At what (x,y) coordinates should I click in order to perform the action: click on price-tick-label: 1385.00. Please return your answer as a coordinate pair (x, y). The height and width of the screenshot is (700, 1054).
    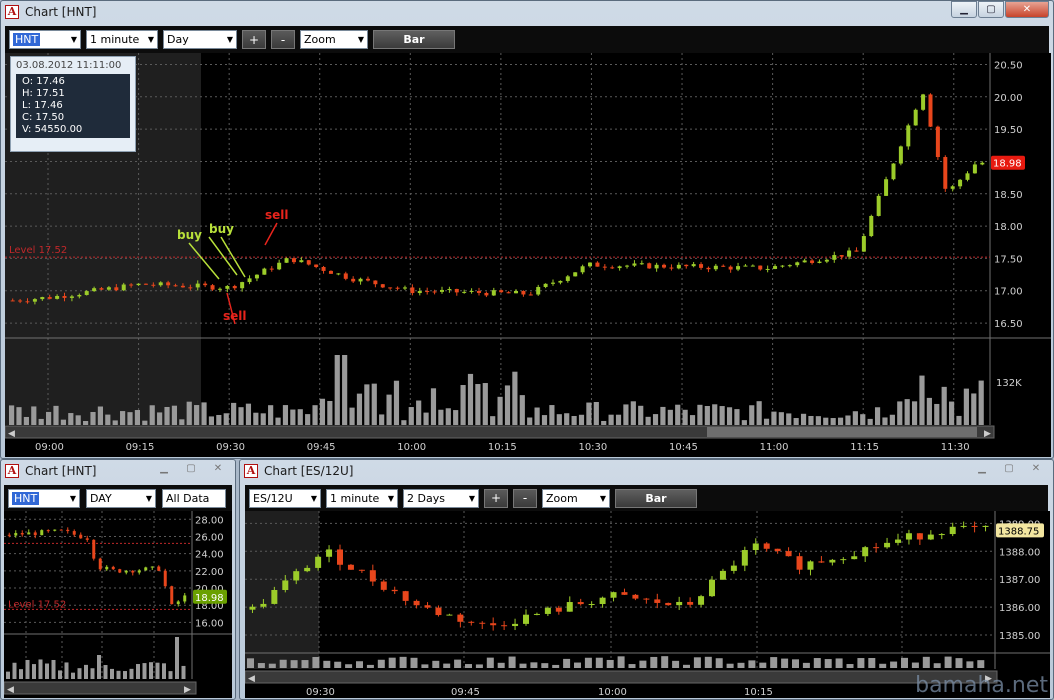
    Looking at the image, I should click on (1019, 636).